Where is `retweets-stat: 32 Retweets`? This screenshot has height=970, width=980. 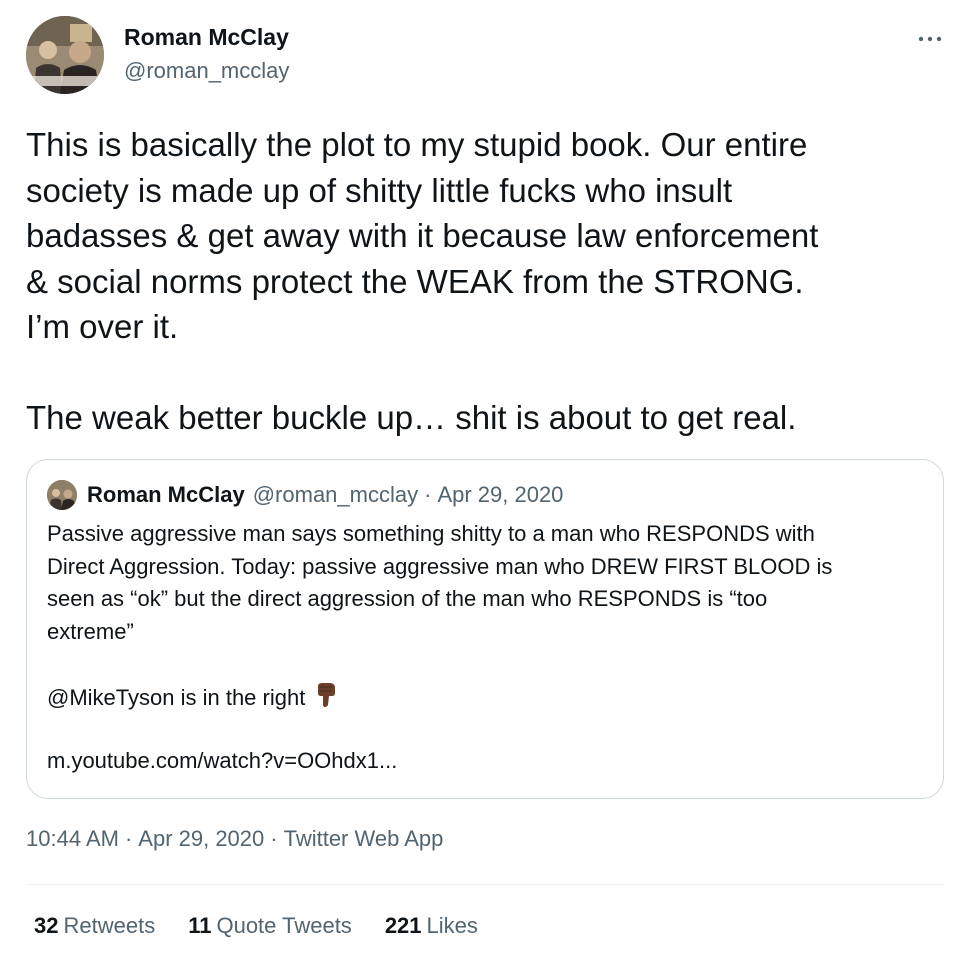
retweets-stat: 32 Retweets is located at coordinates (94, 926).